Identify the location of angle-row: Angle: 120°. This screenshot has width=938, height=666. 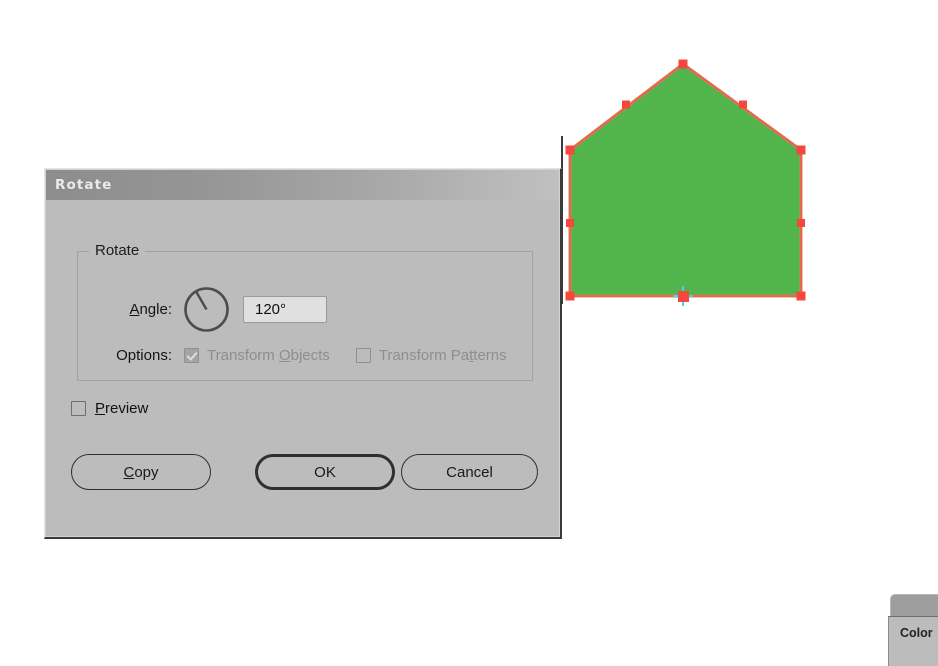
(305, 309).